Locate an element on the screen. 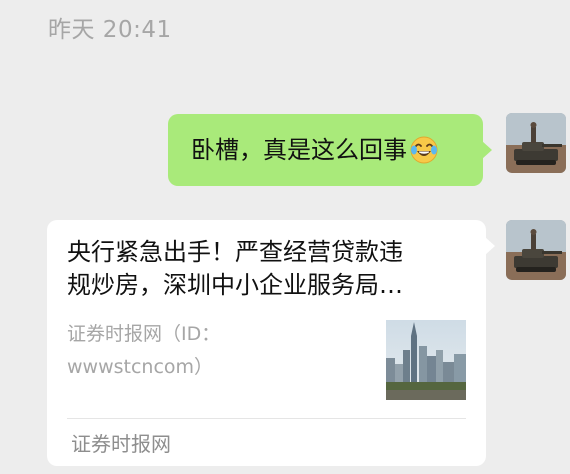  message-text: 卧槽，真是这么回事 is located at coordinates (299, 150).